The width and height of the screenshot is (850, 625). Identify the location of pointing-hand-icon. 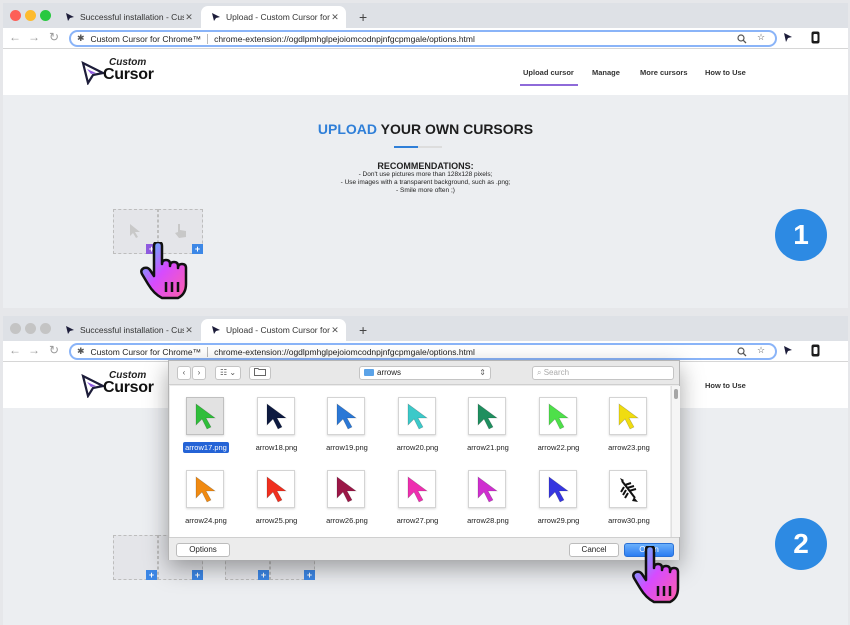
(164, 271).